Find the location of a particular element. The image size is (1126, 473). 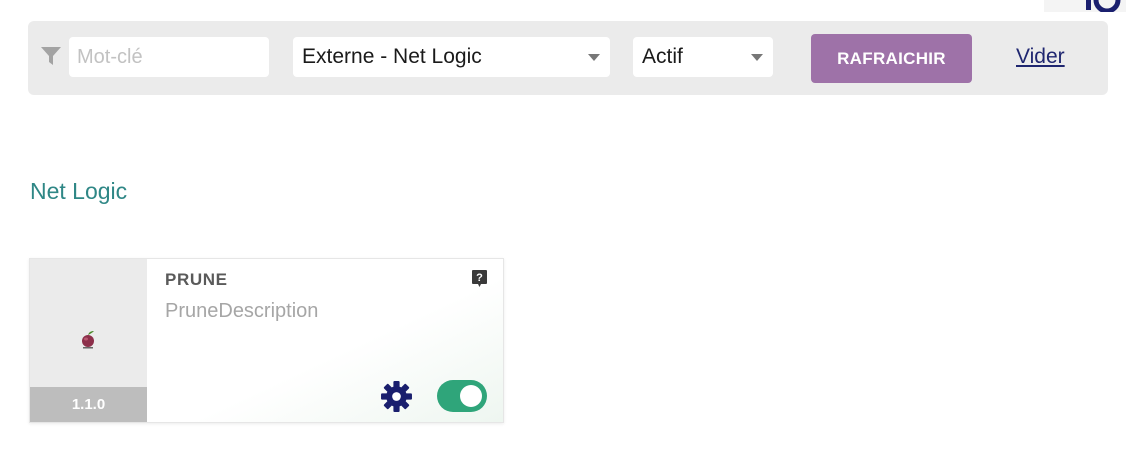

section-title: Net Logic is located at coordinates (79, 191).